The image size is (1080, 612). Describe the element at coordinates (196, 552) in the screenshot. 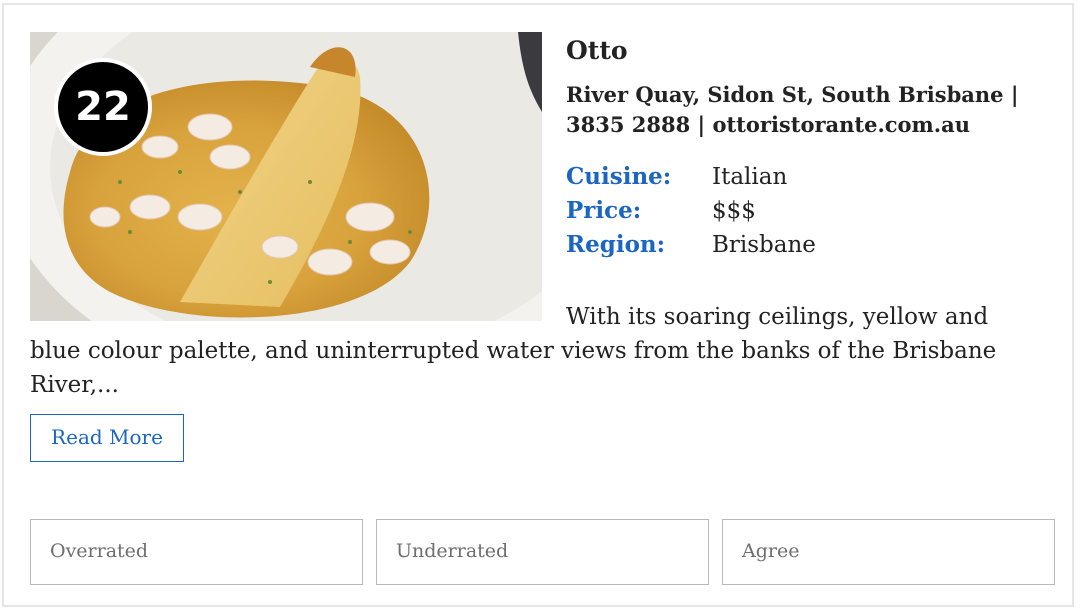

I see `overrated-button: Overrated` at that location.